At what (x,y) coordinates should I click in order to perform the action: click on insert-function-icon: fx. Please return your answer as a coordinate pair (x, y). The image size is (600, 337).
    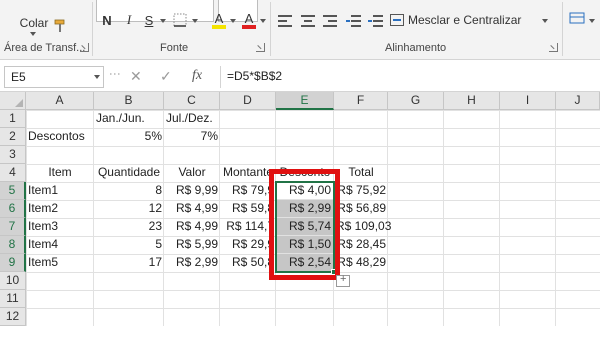
    Looking at the image, I should click on (197, 76).